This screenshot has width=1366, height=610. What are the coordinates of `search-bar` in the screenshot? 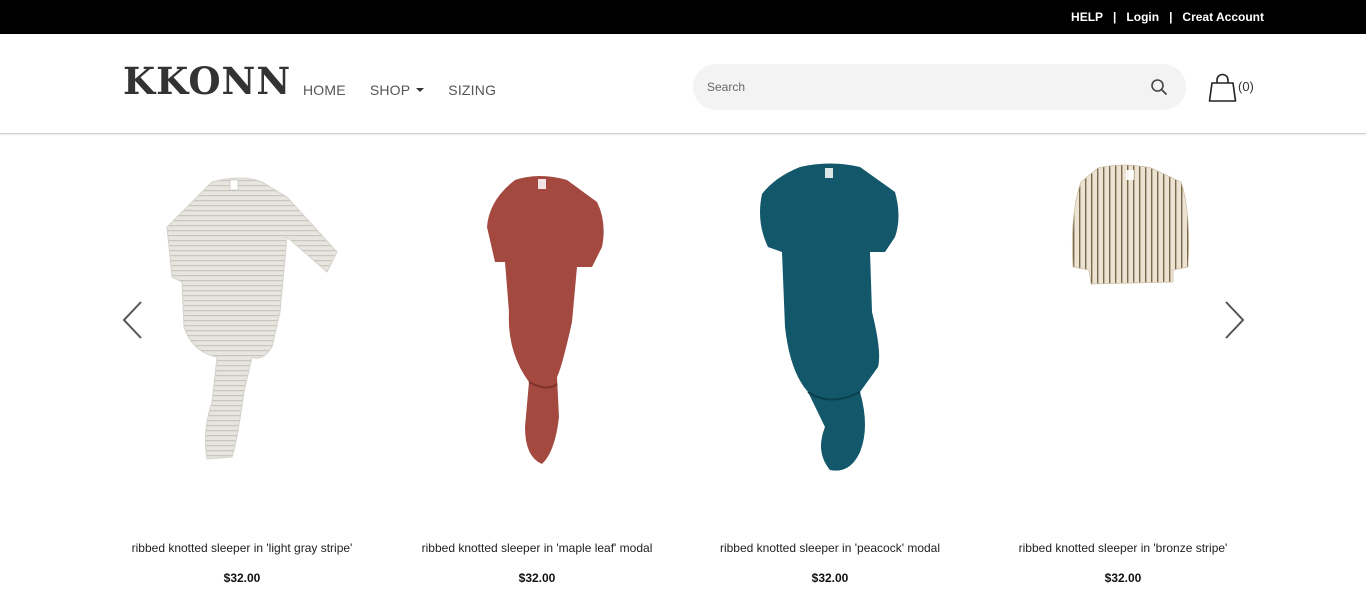 It's located at (939, 87).